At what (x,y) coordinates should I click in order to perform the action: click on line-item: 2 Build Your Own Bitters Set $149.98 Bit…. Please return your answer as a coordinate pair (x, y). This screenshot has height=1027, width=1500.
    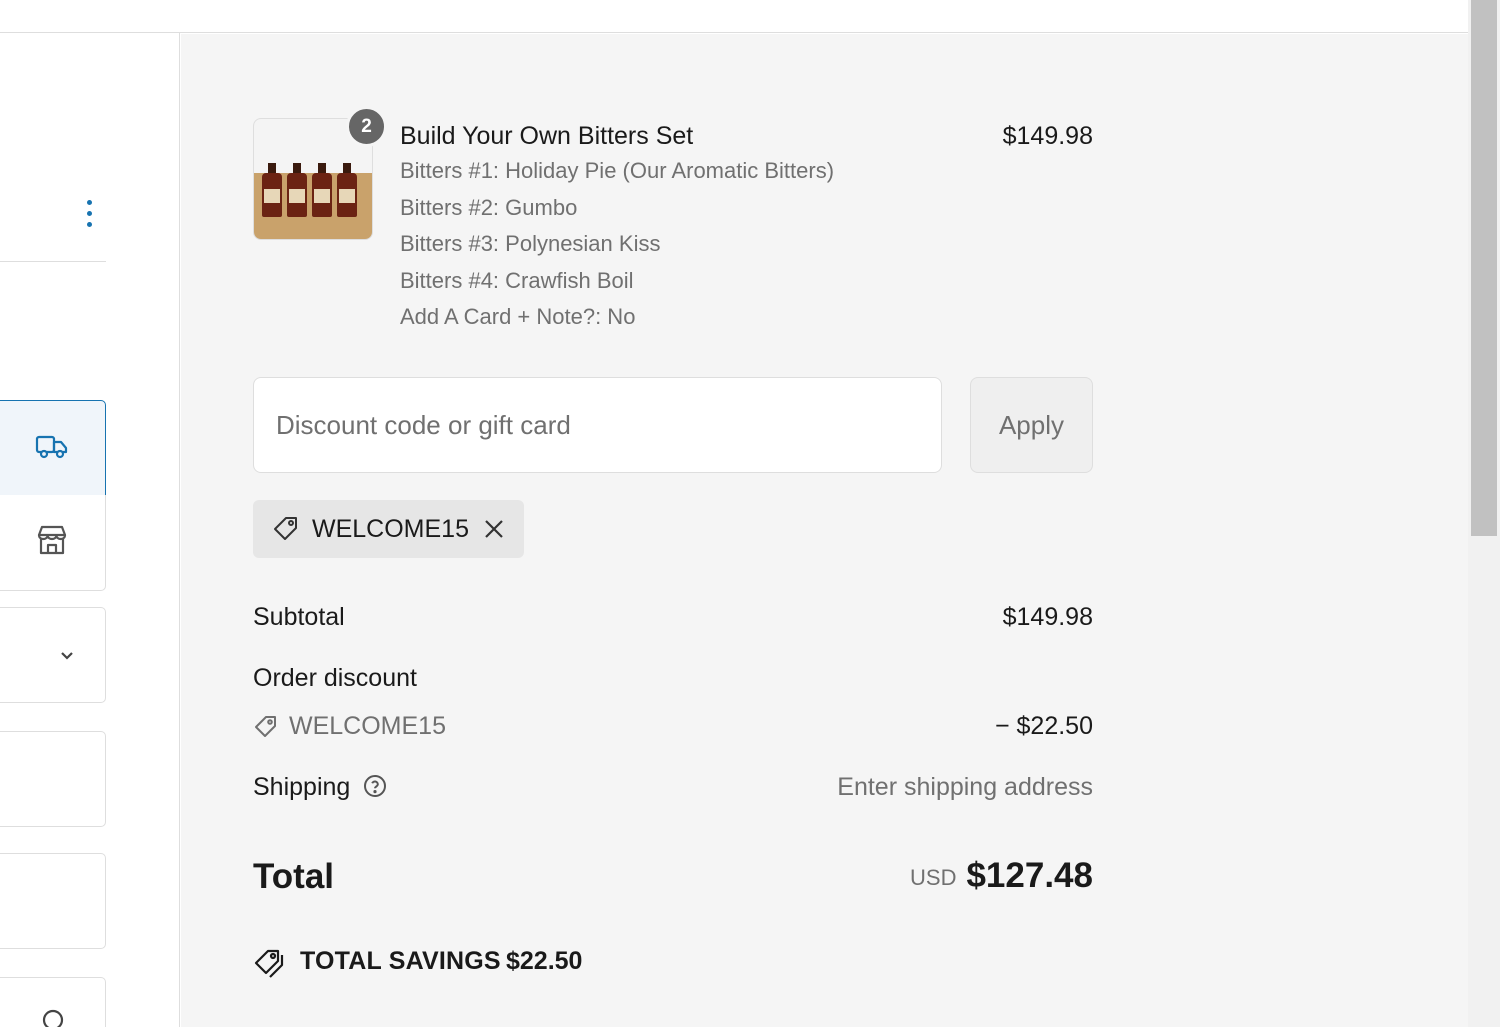
    Looking at the image, I should click on (673, 223).